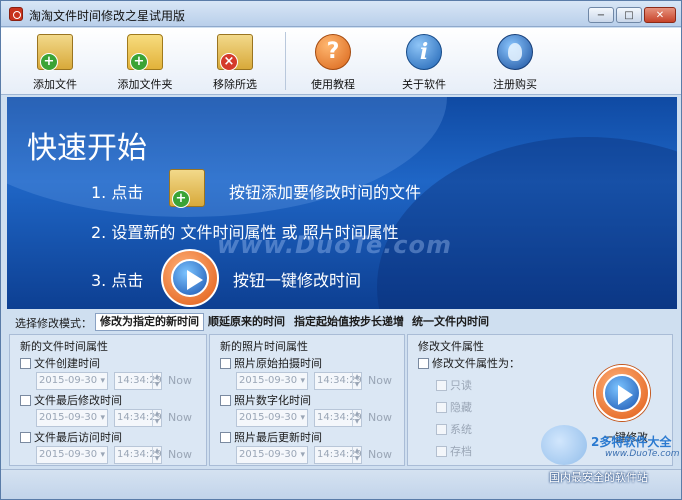 Image resolution: width=682 pixels, height=500 pixels. I want to click on photo-taken-checkbox: 照片原始拍摄时间, so click(271, 363).